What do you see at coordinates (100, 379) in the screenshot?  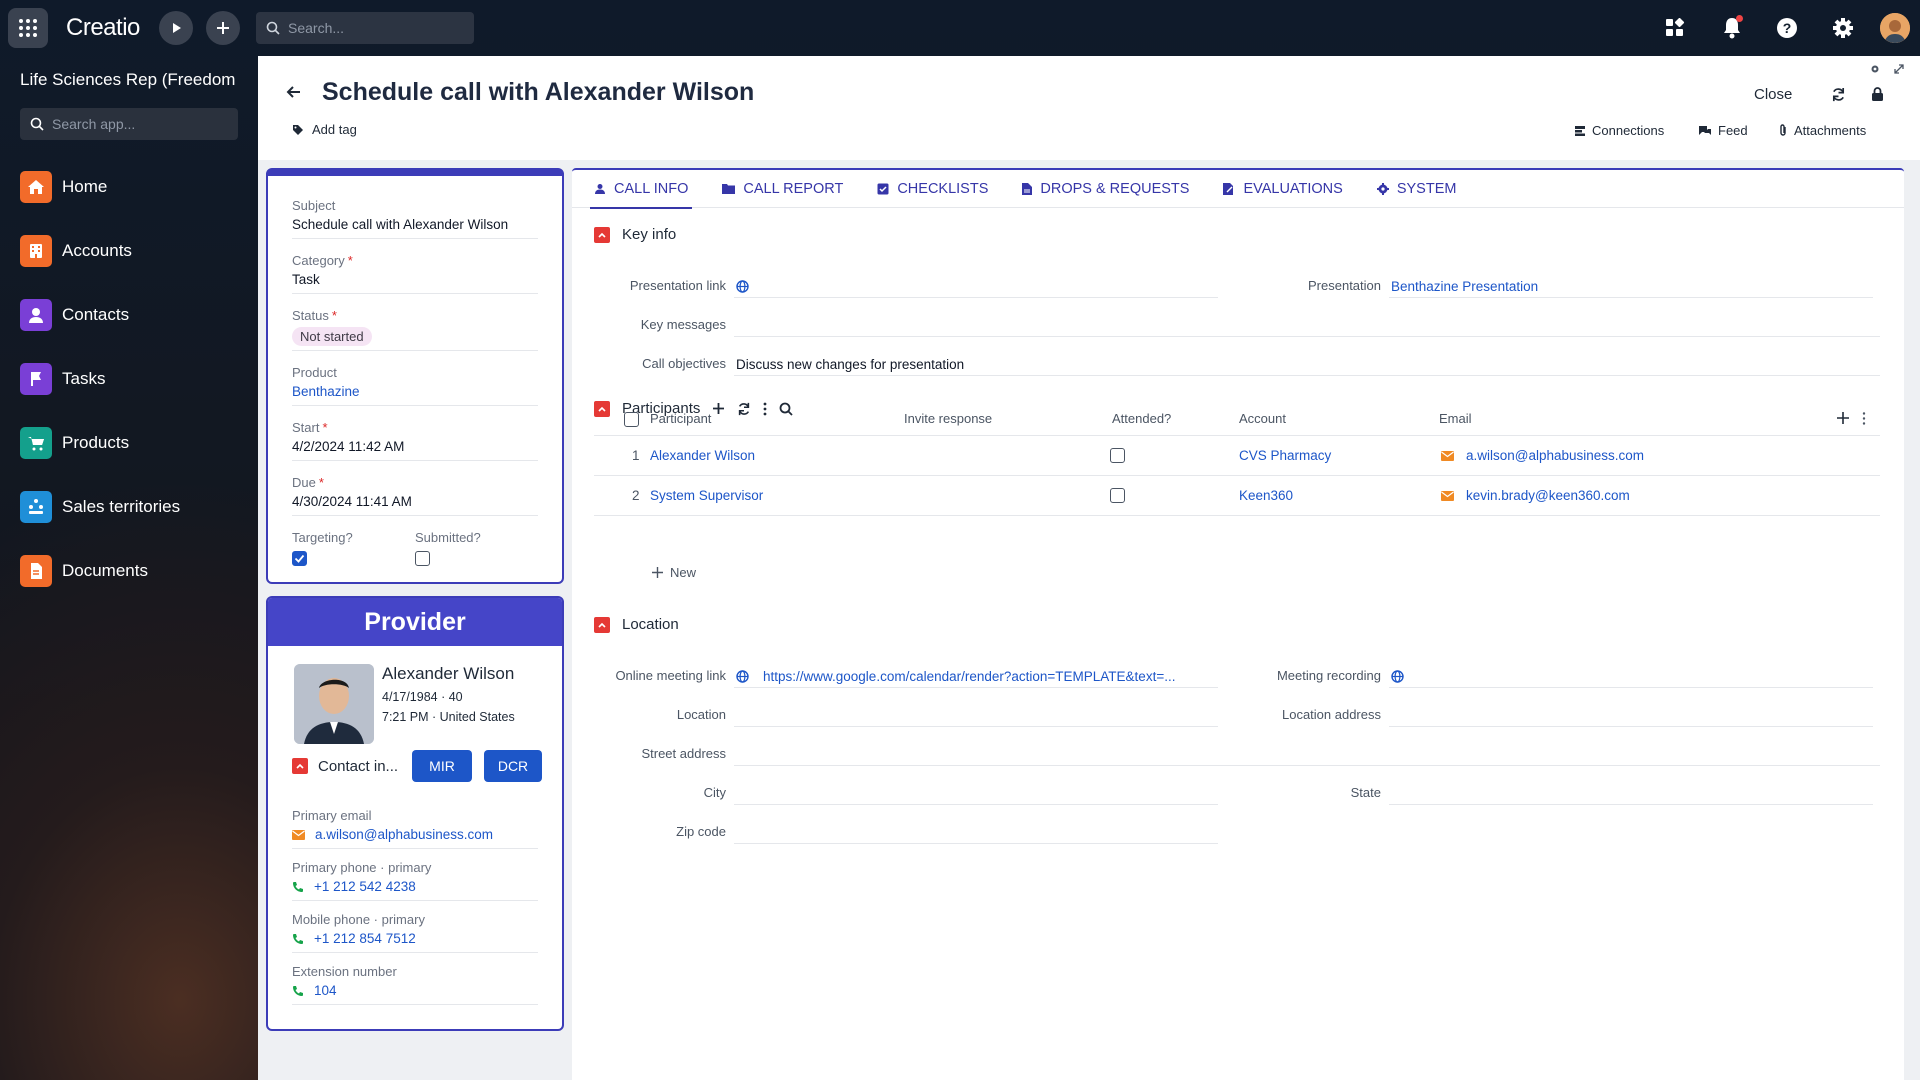 I see `sidebar-item-tasks: Tasks` at bounding box center [100, 379].